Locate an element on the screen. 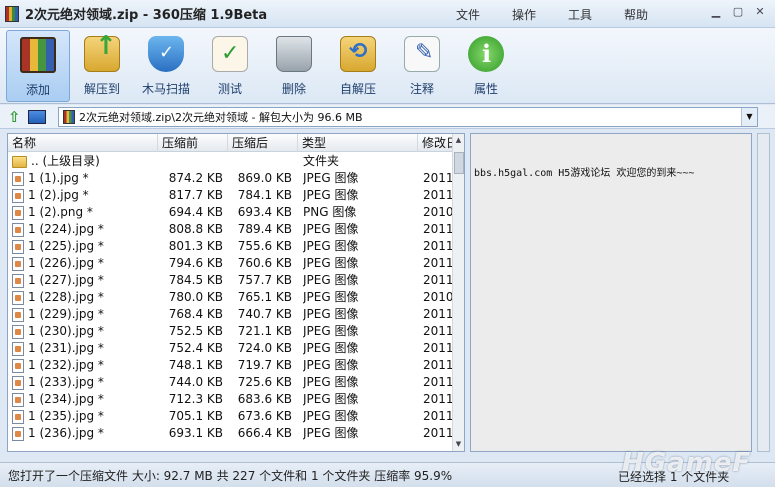 Image resolution: width=775 pixels, height=487 pixels. original-size: 752.4 KB is located at coordinates (195, 348).